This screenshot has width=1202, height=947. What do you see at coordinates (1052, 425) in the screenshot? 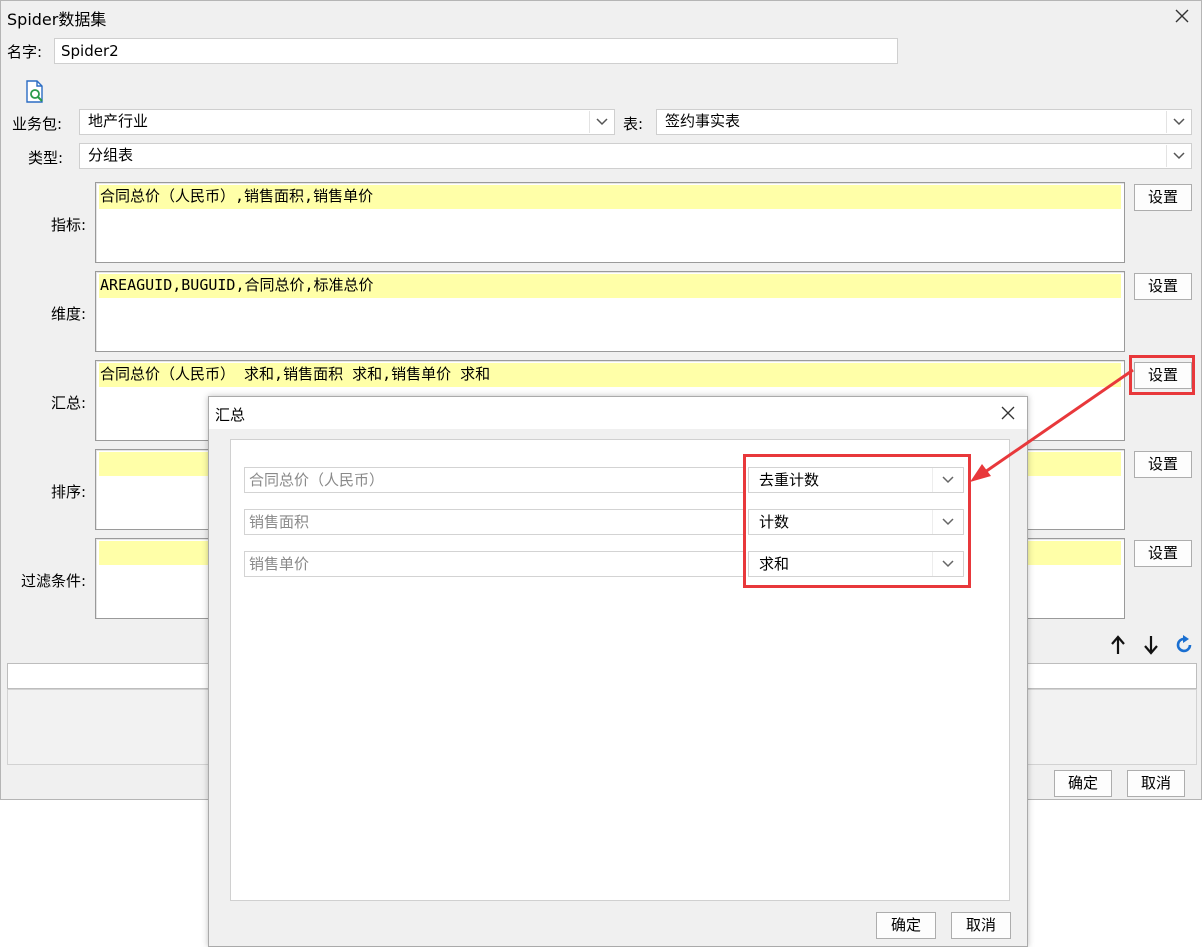
I see `annotation-arrow` at bounding box center [1052, 425].